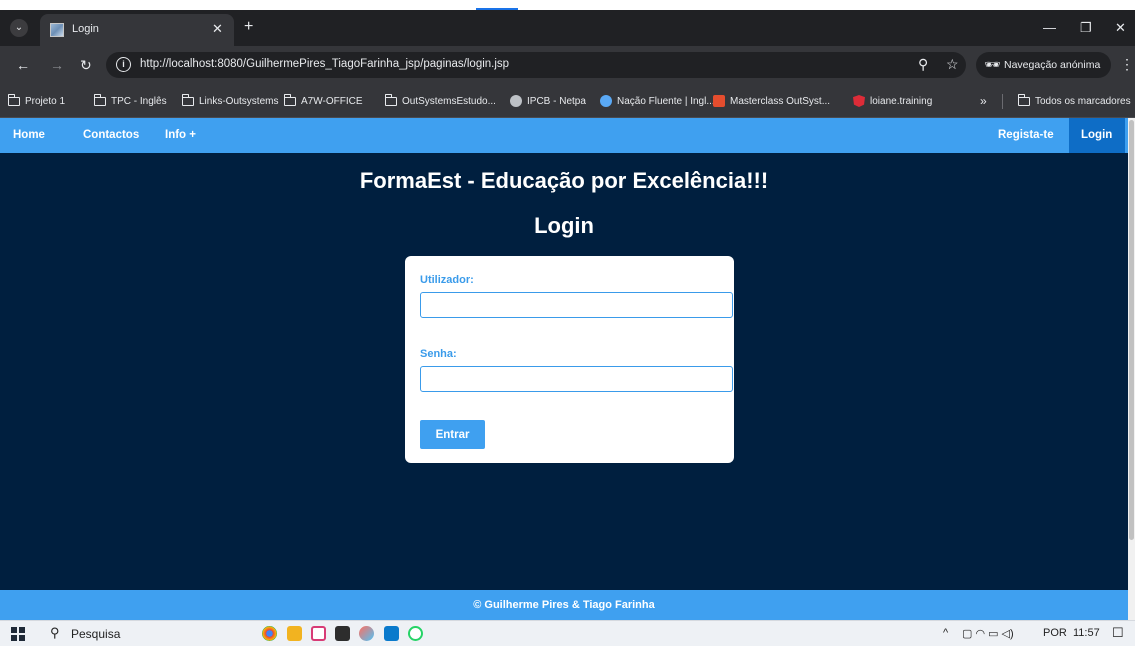  Describe the element at coordinates (29, 135) in the screenshot. I see `nav-home-link: Home` at that location.